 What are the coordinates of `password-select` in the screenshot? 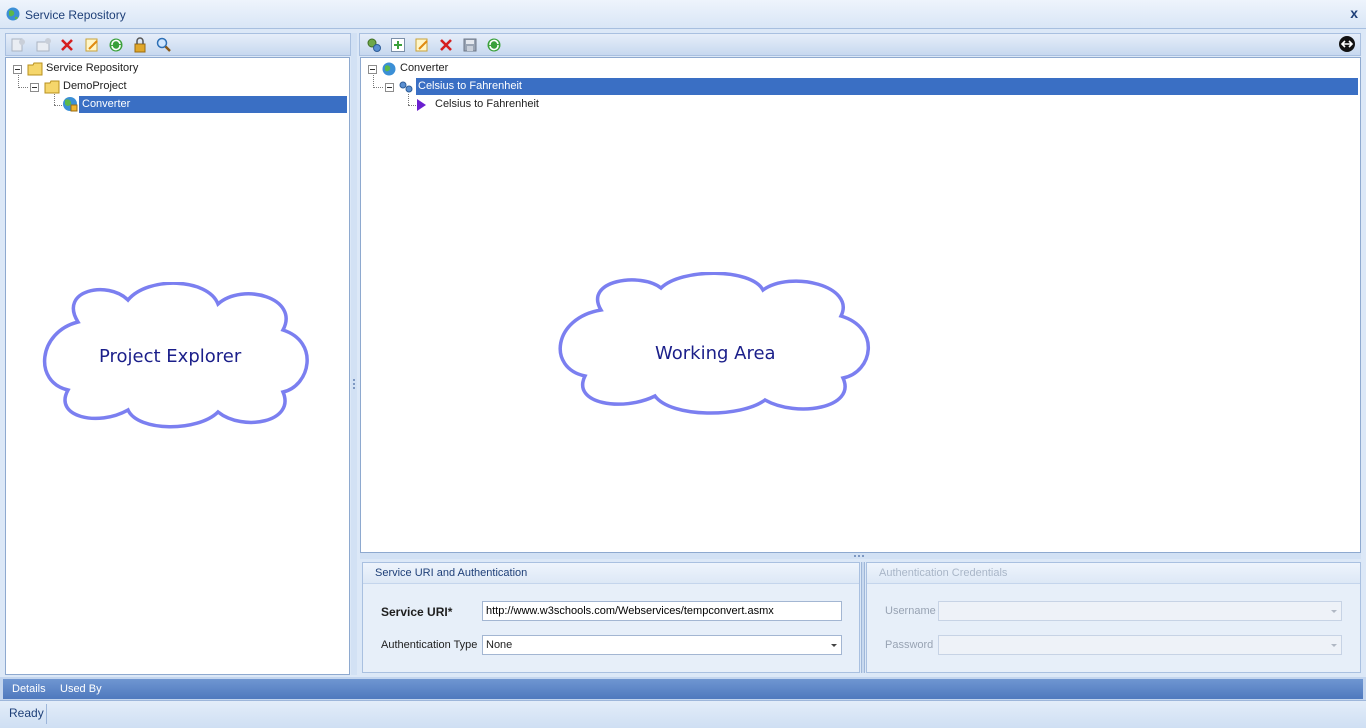 It's located at (1140, 645).